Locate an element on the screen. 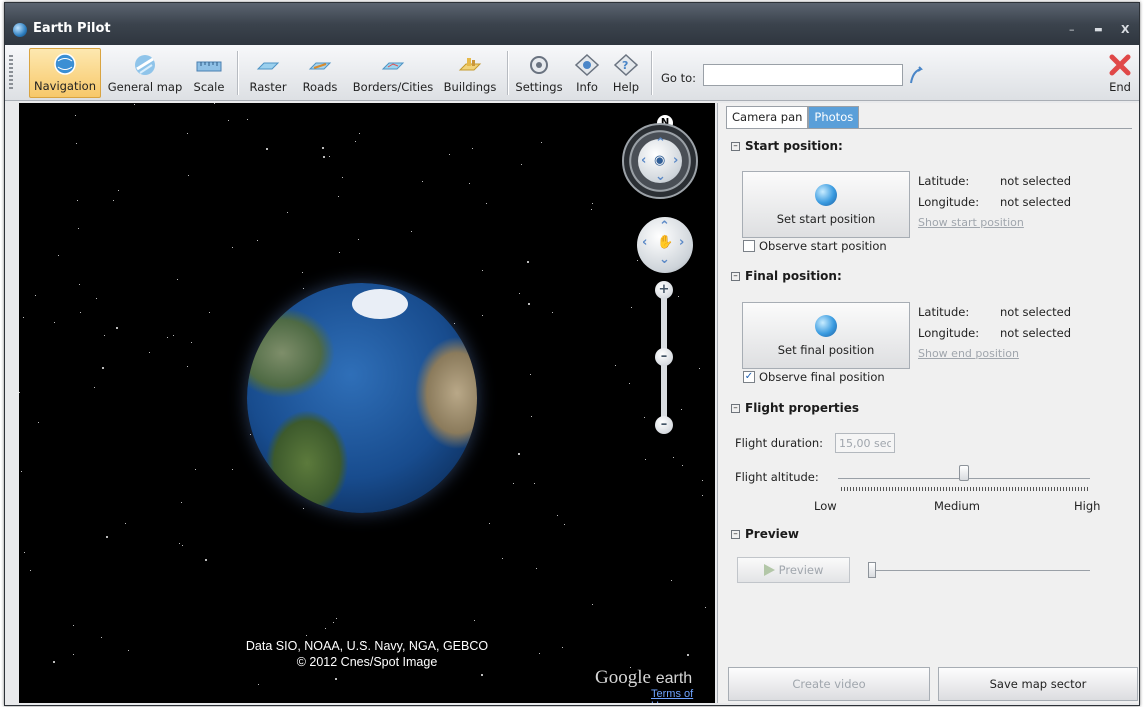 Image resolution: width=1144 pixels, height=707 pixels. start-position-title: Start position: is located at coordinates (794, 146).